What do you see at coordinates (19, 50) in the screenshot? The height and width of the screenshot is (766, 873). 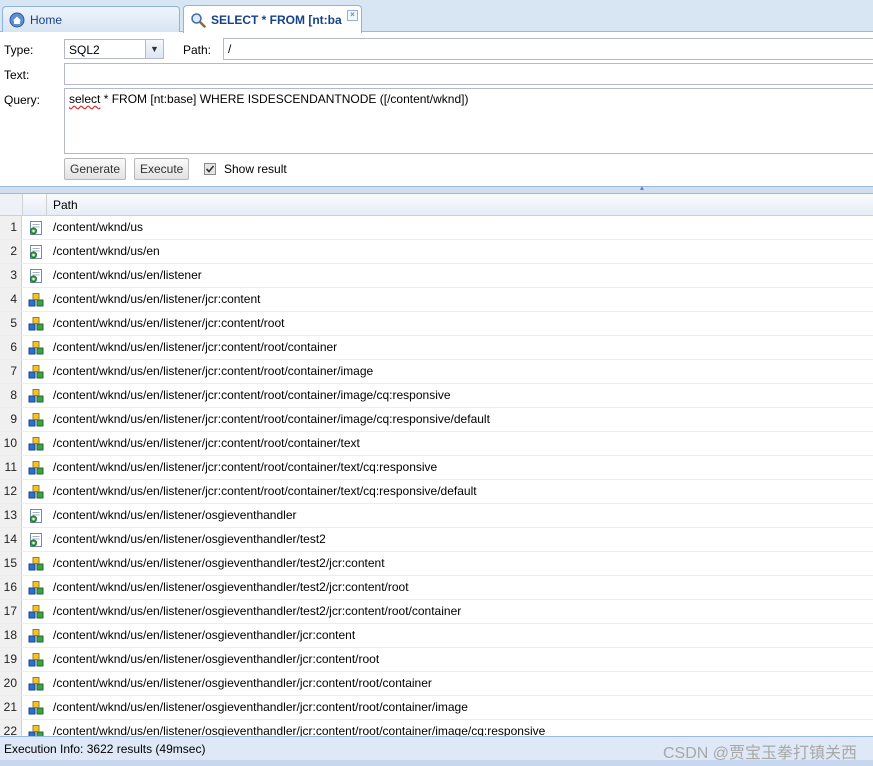 I see `type-label: Type:` at bounding box center [19, 50].